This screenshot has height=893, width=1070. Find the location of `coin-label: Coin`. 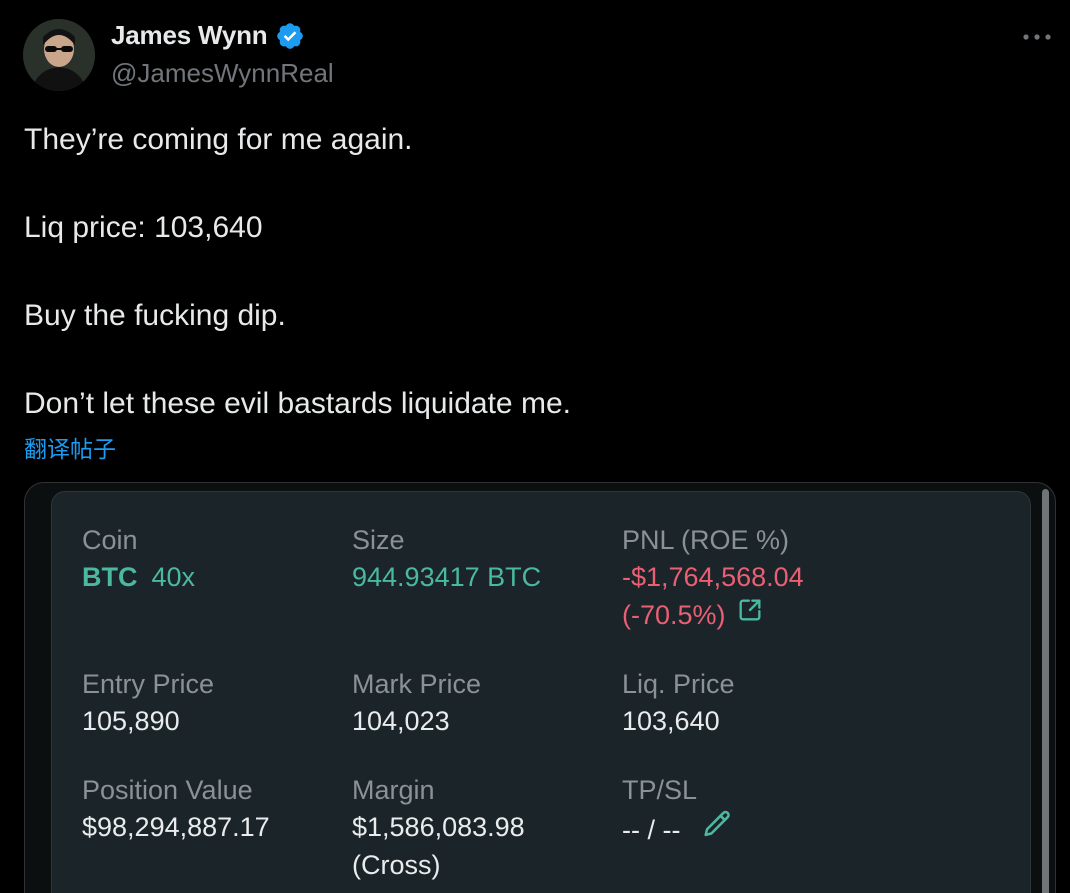

coin-label: Coin is located at coordinates (110, 540).